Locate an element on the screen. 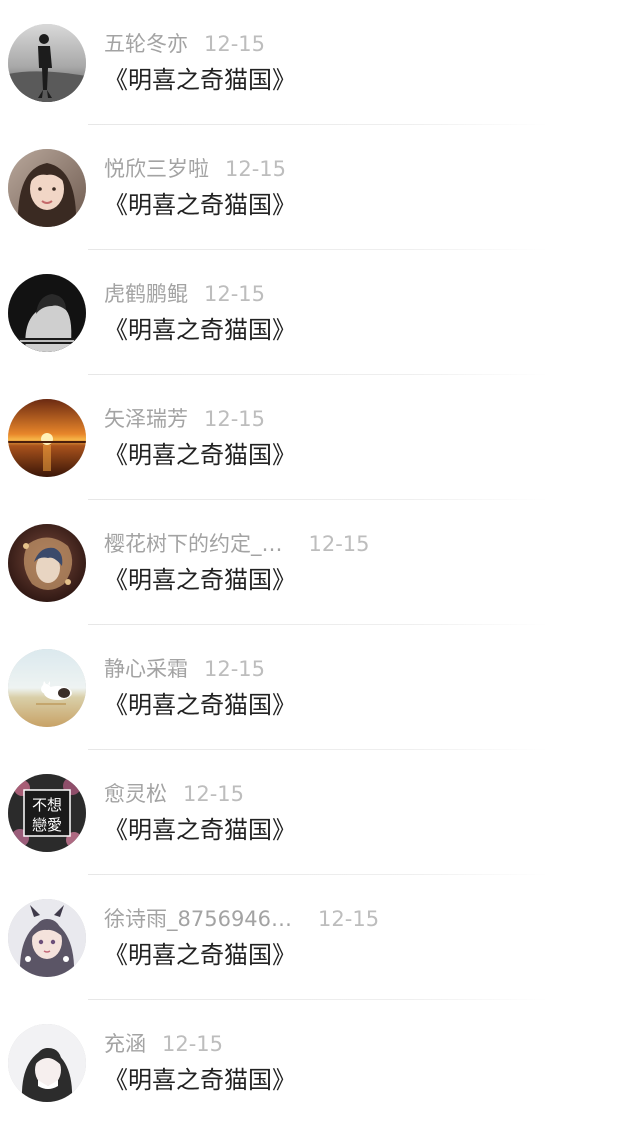  conversation-meta: 五轮冬亦 12-15 is located at coordinates (184, 44).